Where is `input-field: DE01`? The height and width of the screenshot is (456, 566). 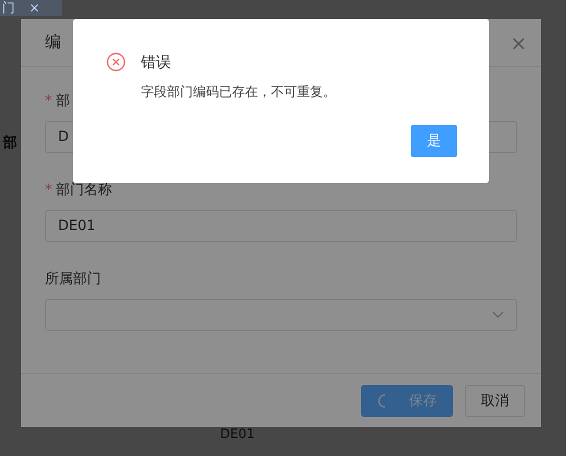
input-field: DE01 is located at coordinates (281, 226).